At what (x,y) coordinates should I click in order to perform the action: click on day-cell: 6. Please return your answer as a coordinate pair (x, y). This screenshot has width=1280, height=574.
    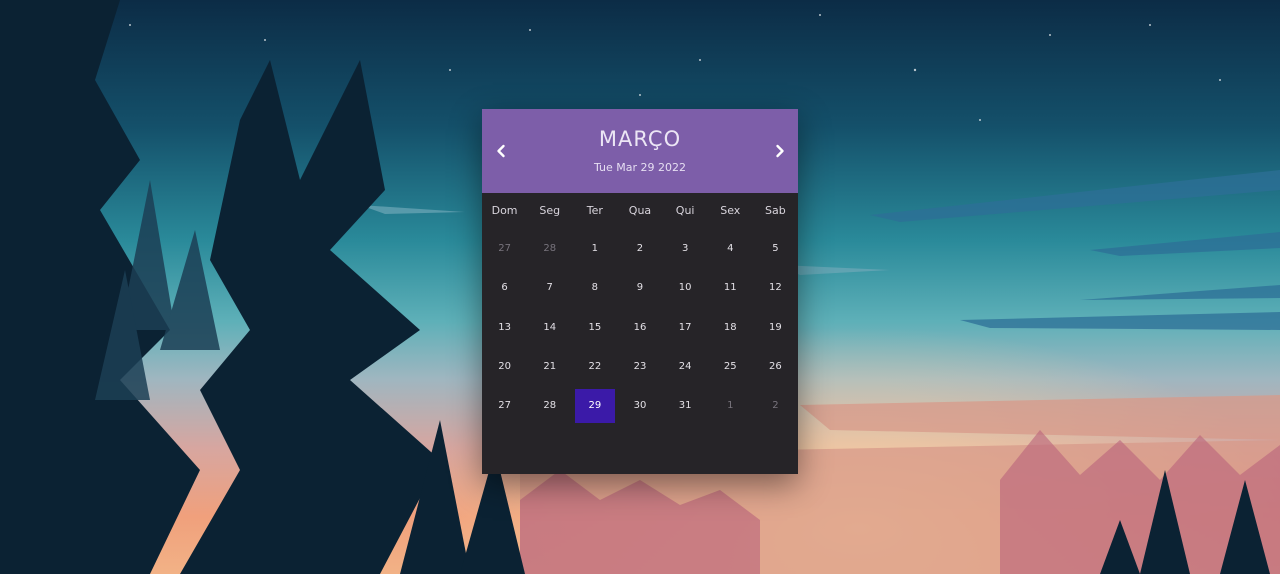
    Looking at the image, I should click on (504, 287).